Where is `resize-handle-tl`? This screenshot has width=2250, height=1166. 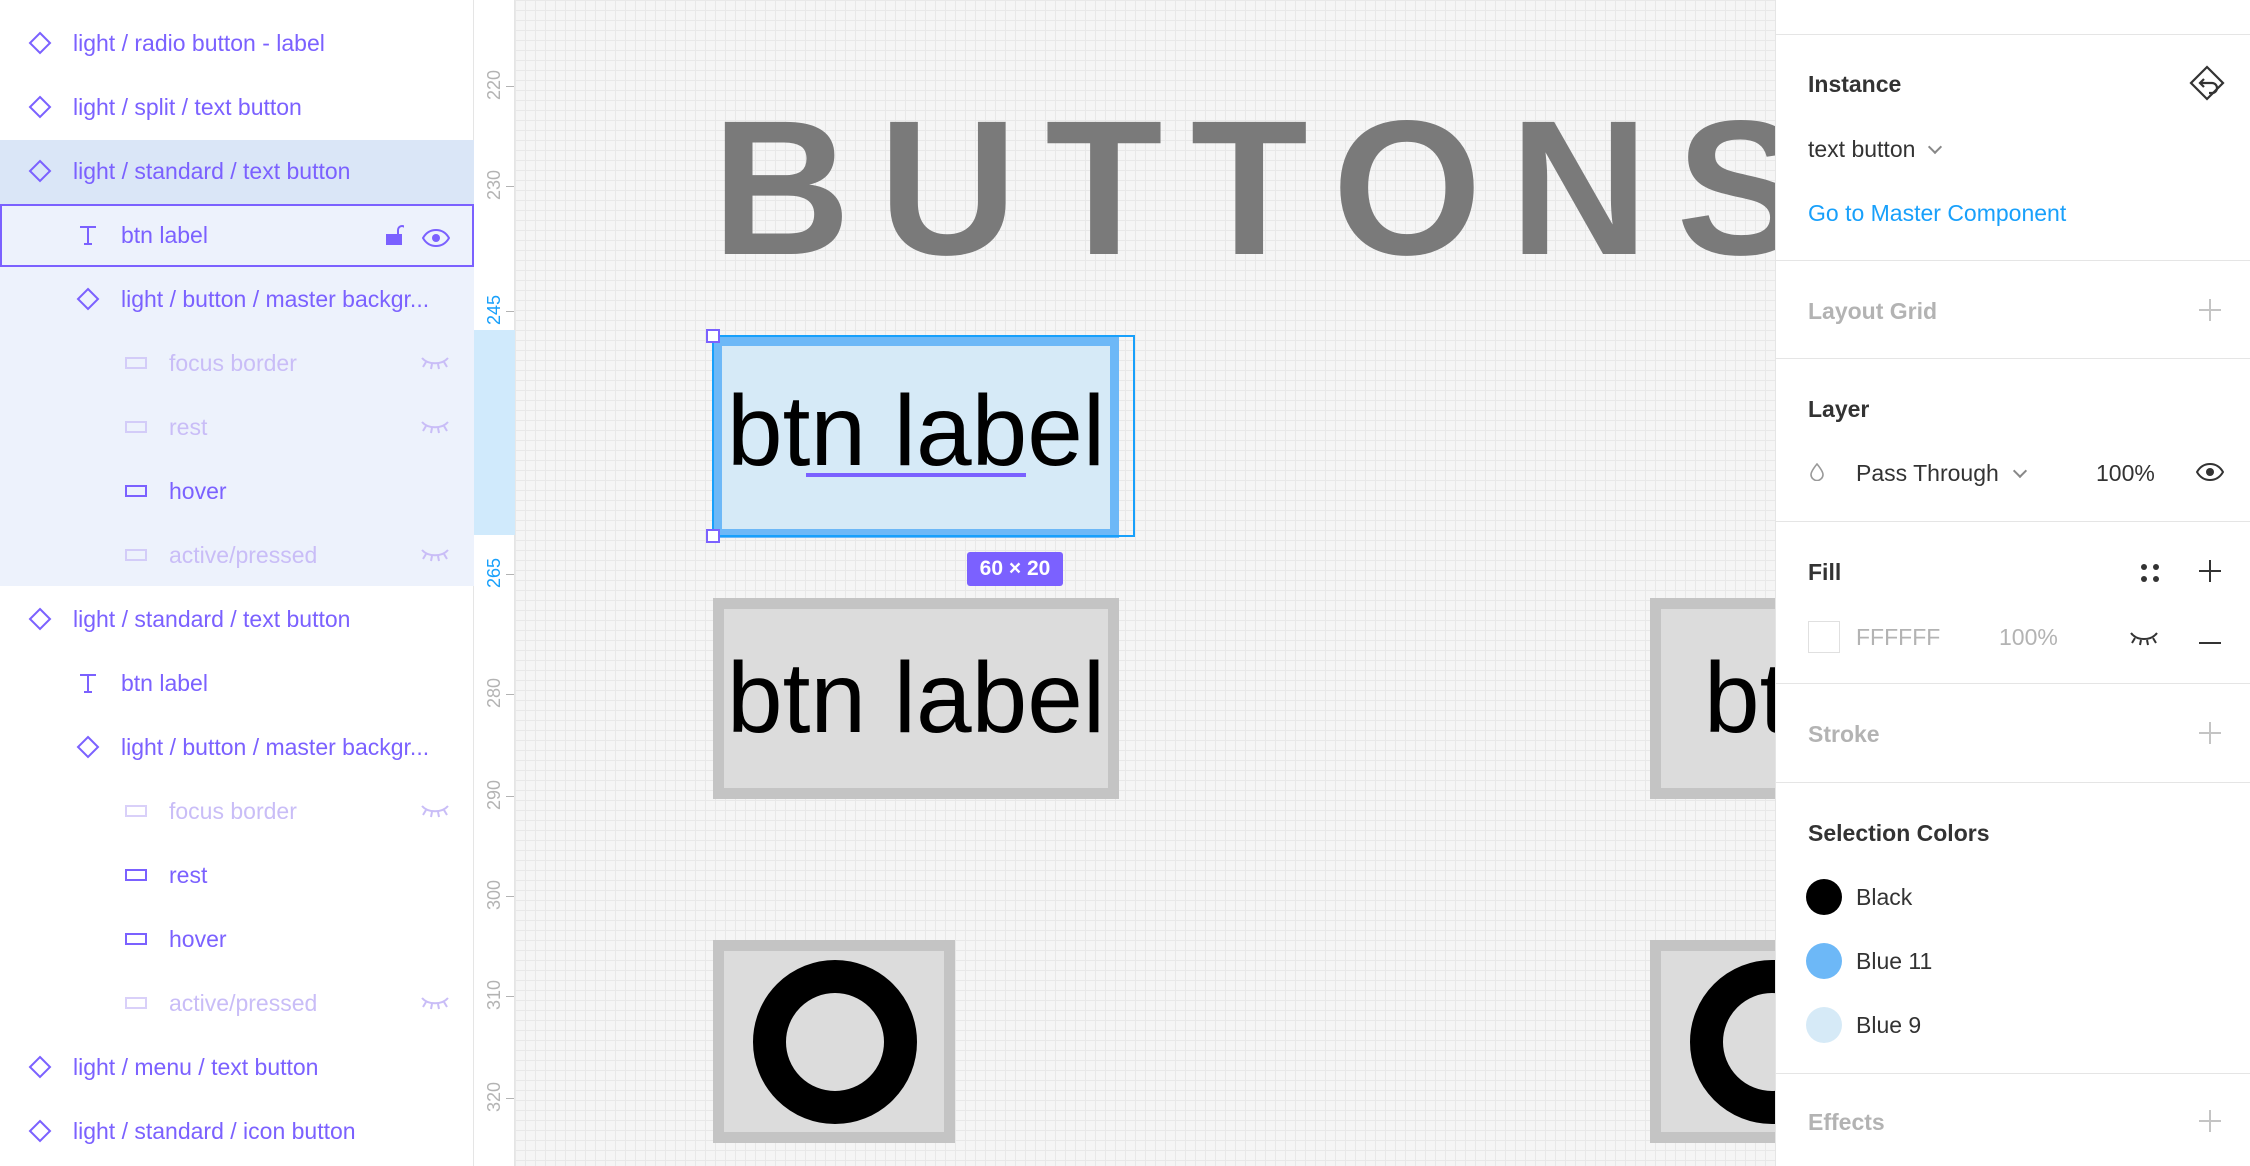
resize-handle-tl is located at coordinates (713, 336).